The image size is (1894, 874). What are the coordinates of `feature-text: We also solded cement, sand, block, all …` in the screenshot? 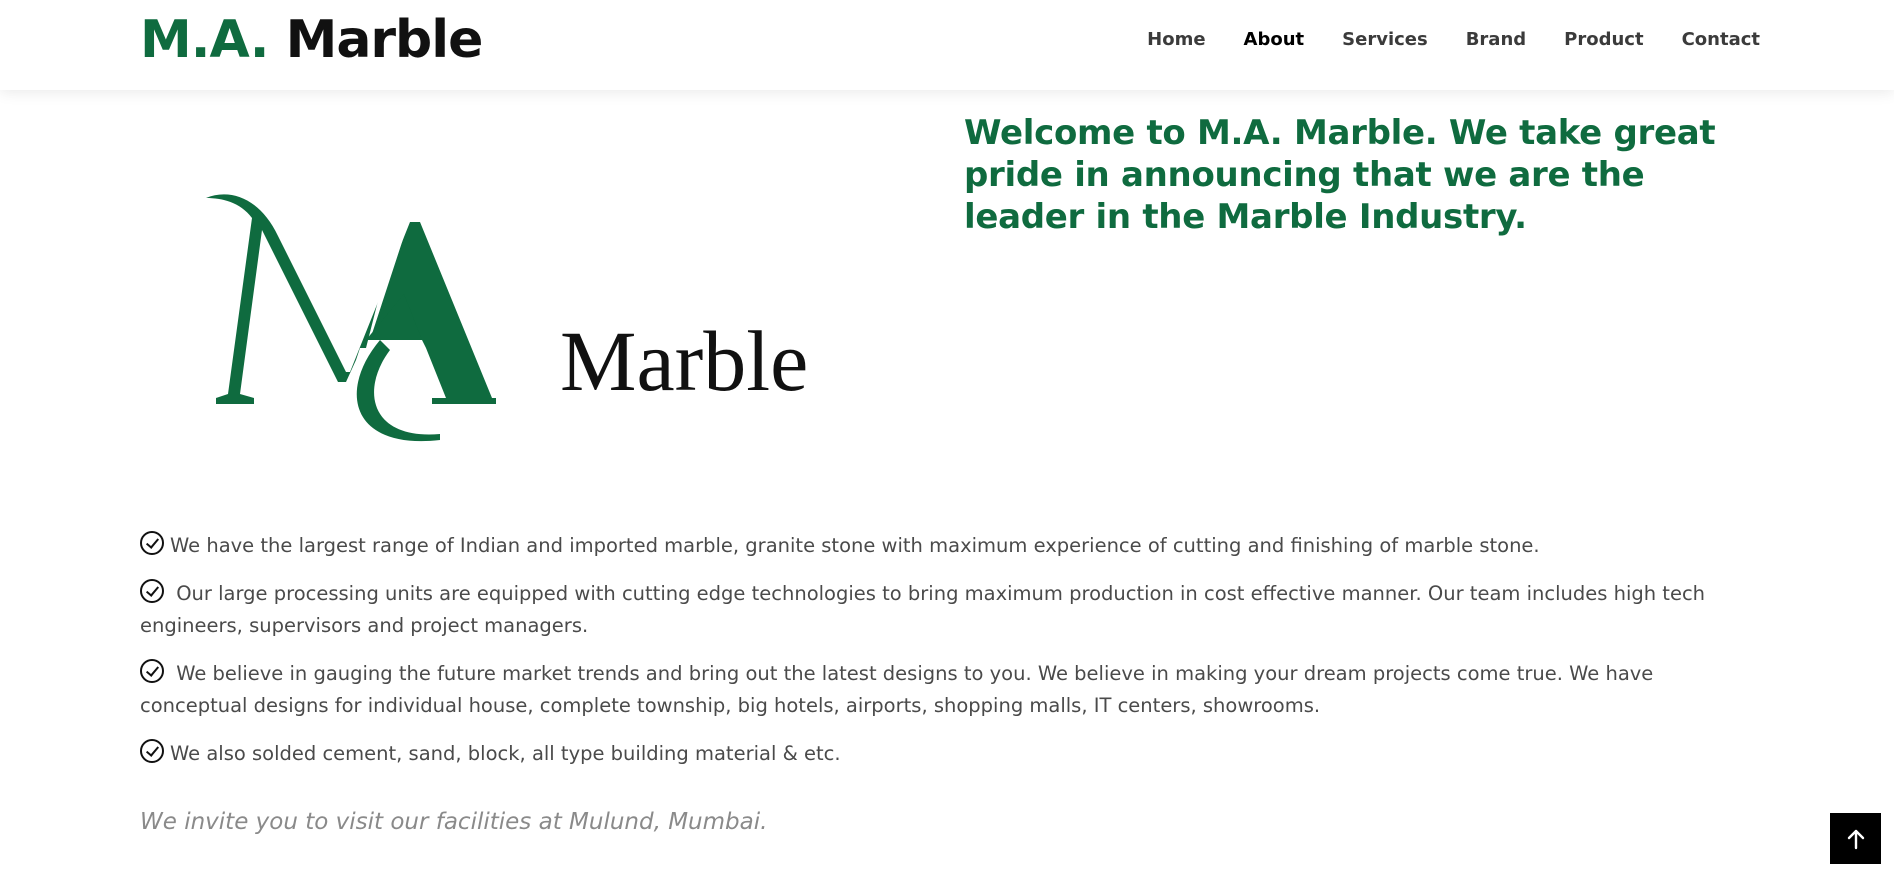 It's located at (505, 753).